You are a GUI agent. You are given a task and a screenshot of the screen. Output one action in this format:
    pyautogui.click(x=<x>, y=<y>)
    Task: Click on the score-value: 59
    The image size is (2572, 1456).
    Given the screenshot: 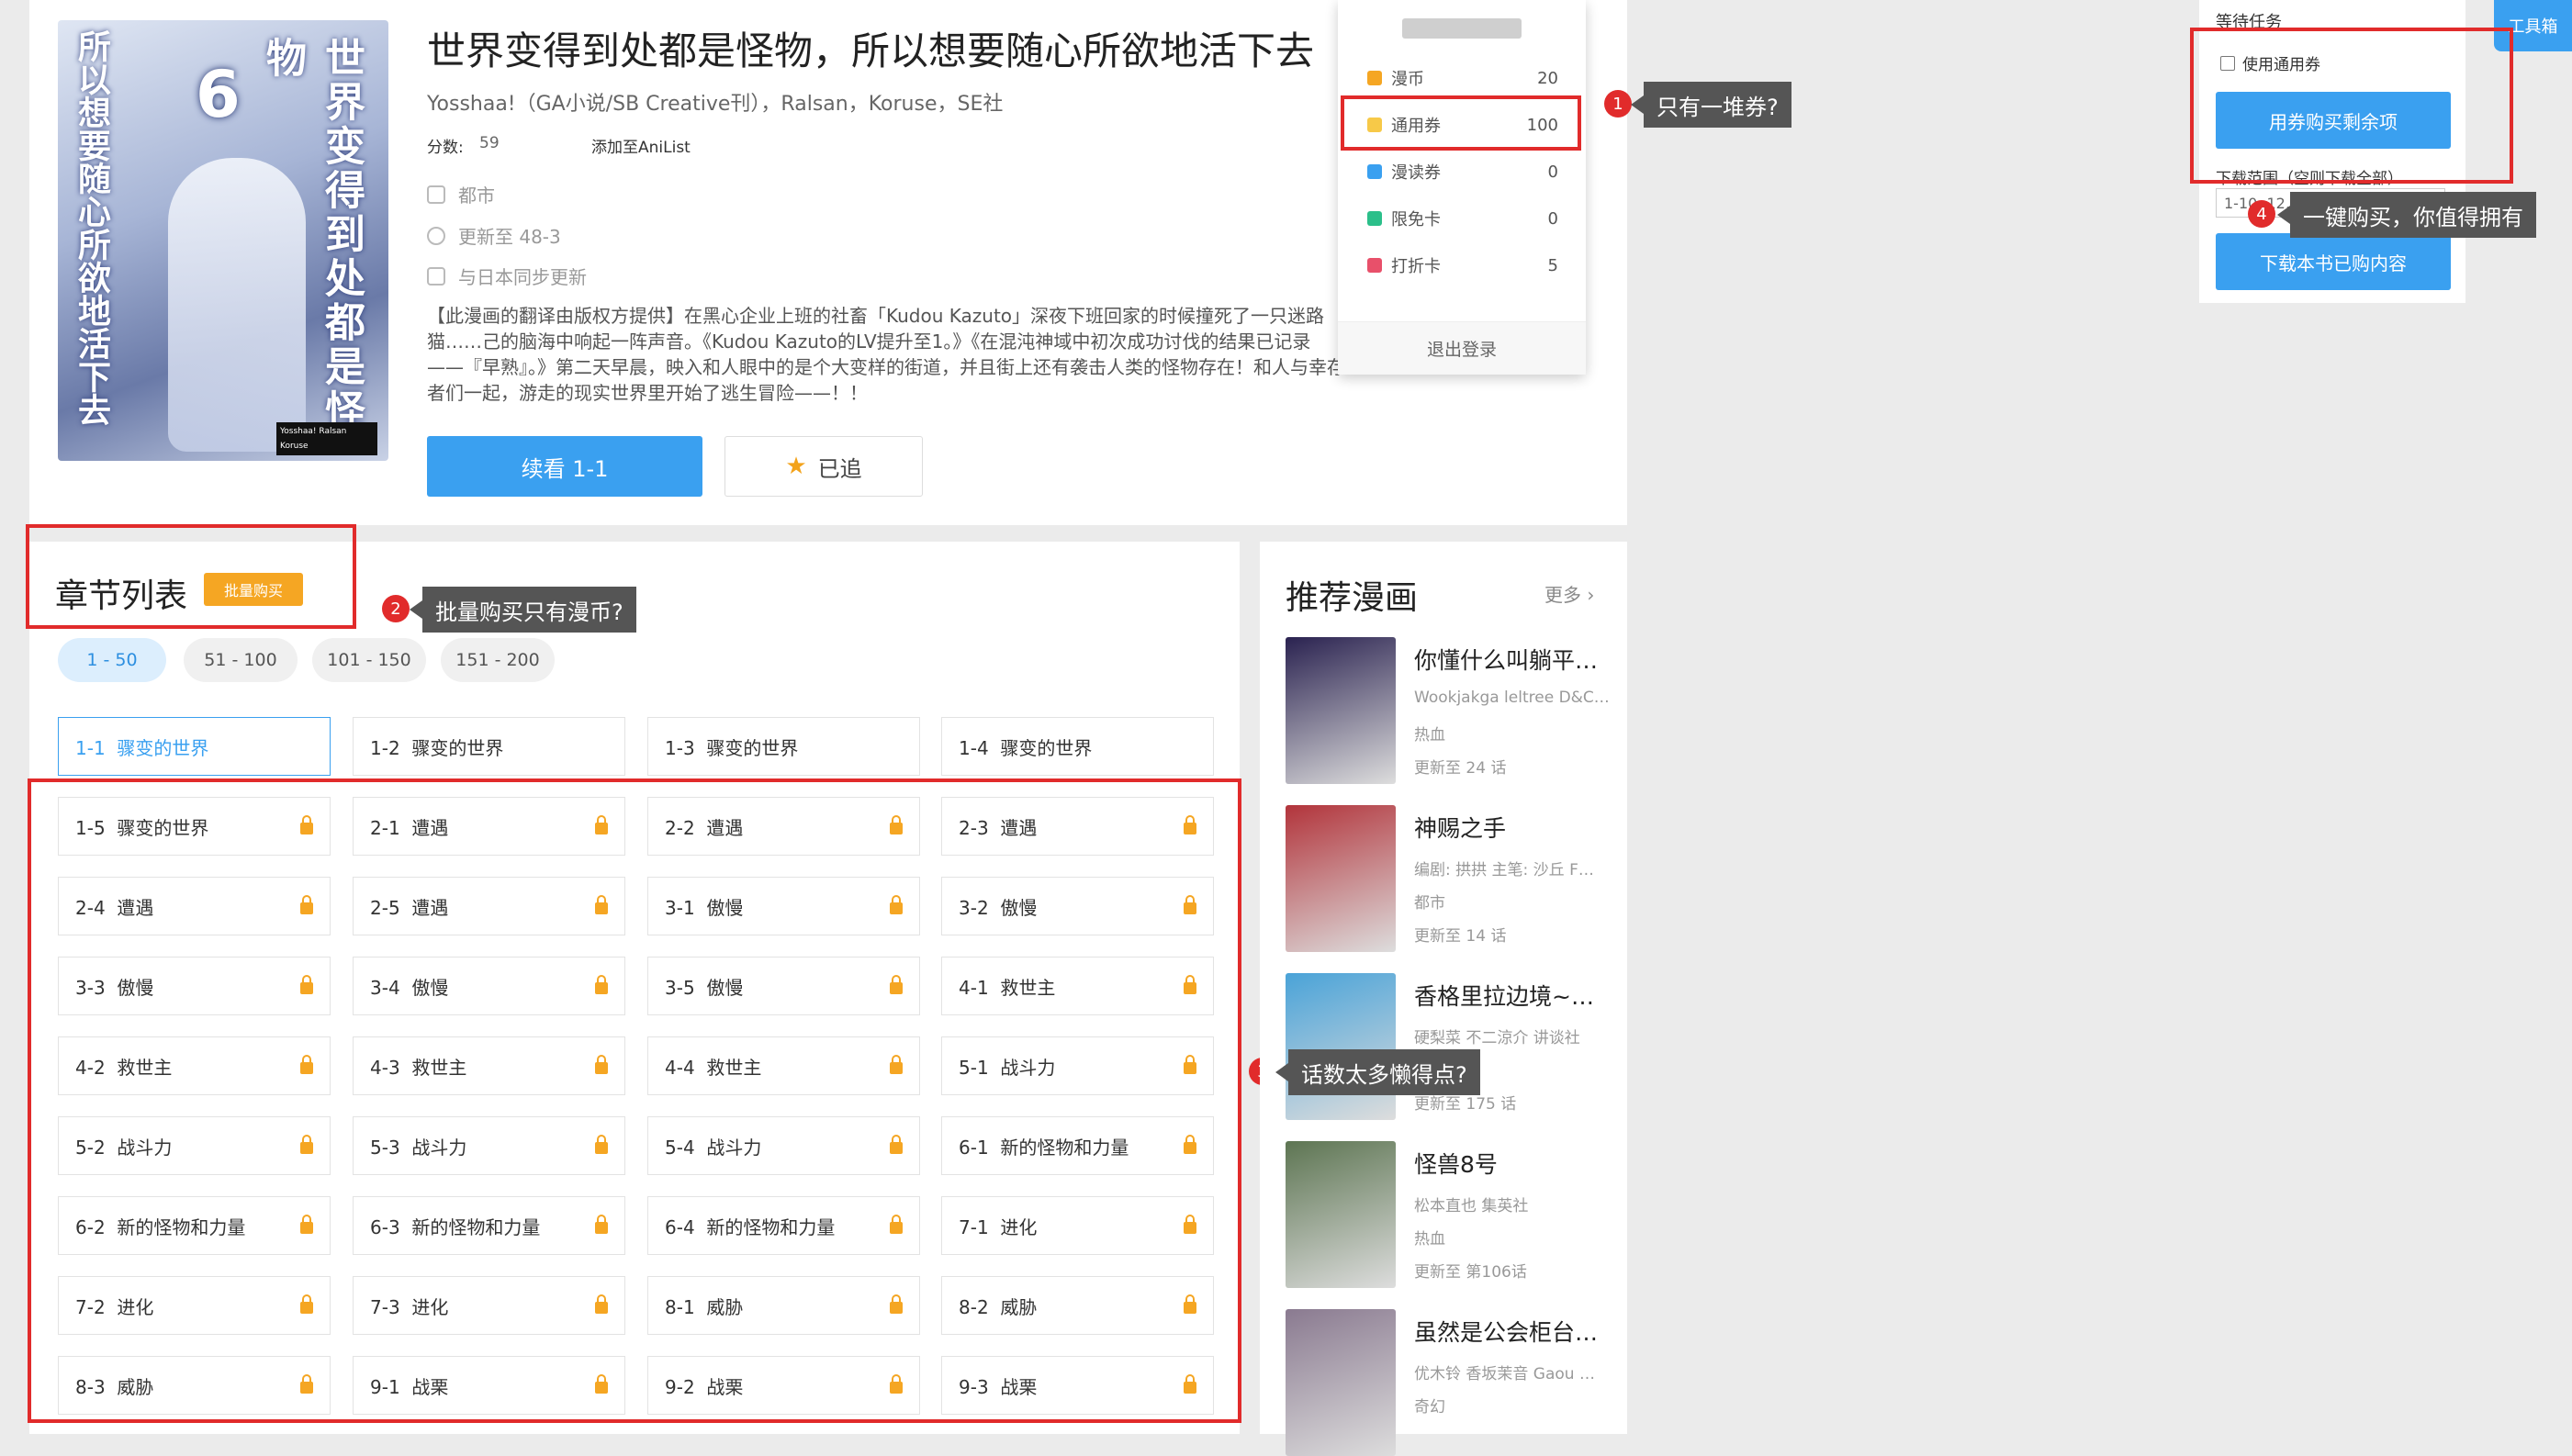 What is the action you would take?
    pyautogui.click(x=489, y=143)
    